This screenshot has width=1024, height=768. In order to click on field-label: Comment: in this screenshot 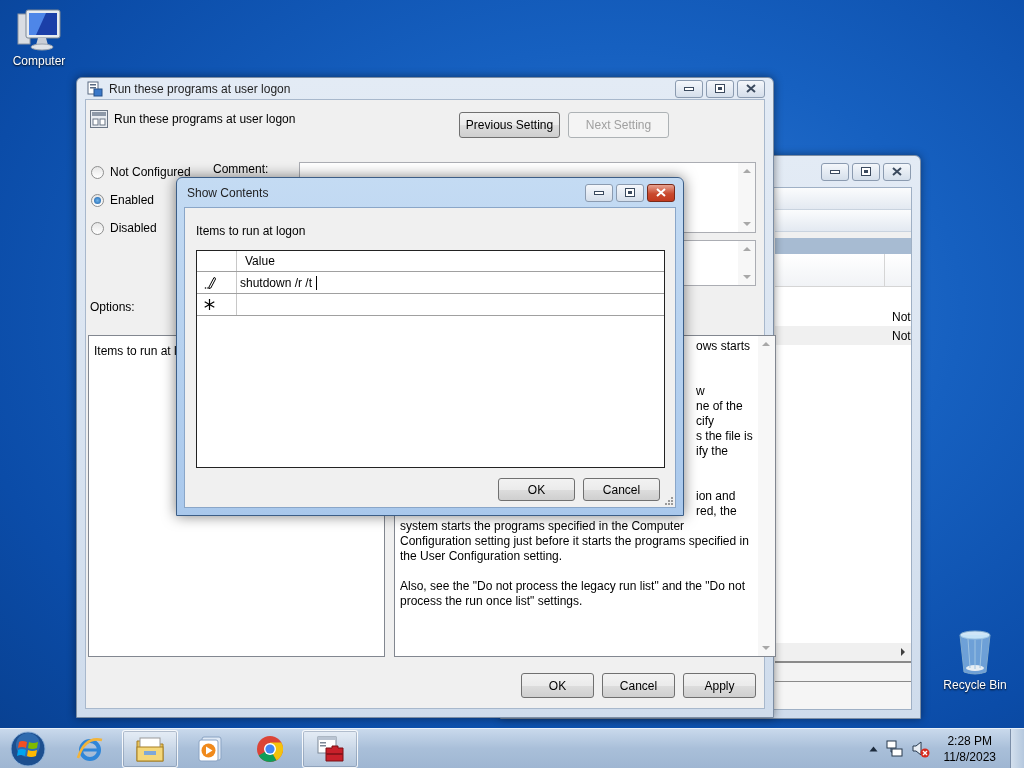, I will do `click(241, 169)`.